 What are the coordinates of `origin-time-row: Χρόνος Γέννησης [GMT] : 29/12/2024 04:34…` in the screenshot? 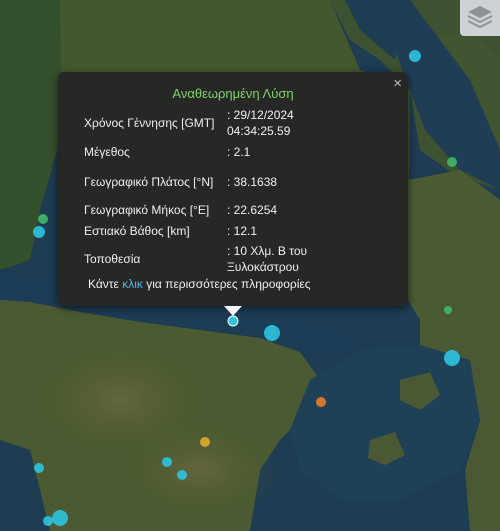 It's located at (215, 122).